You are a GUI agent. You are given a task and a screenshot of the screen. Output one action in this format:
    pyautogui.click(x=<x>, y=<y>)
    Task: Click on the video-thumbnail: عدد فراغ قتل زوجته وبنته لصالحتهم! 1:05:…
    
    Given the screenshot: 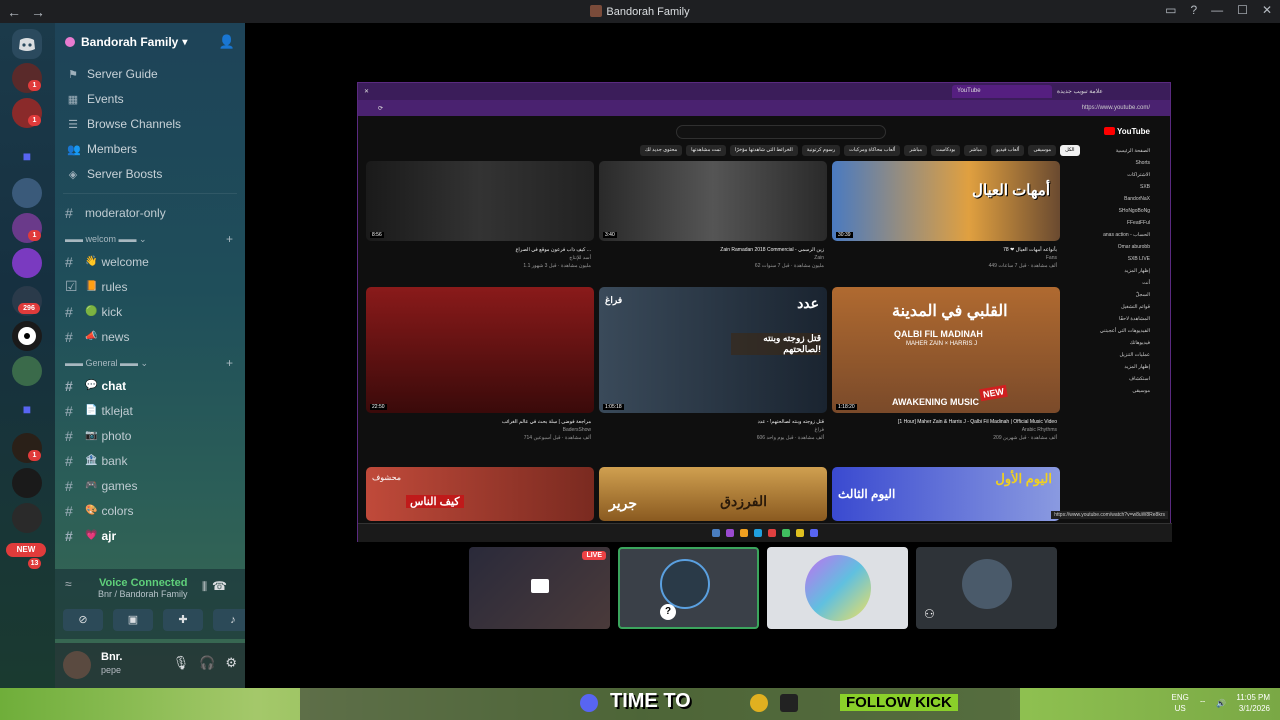 What is the action you would take?
    pyautogui.click(x=713, y=350)
    